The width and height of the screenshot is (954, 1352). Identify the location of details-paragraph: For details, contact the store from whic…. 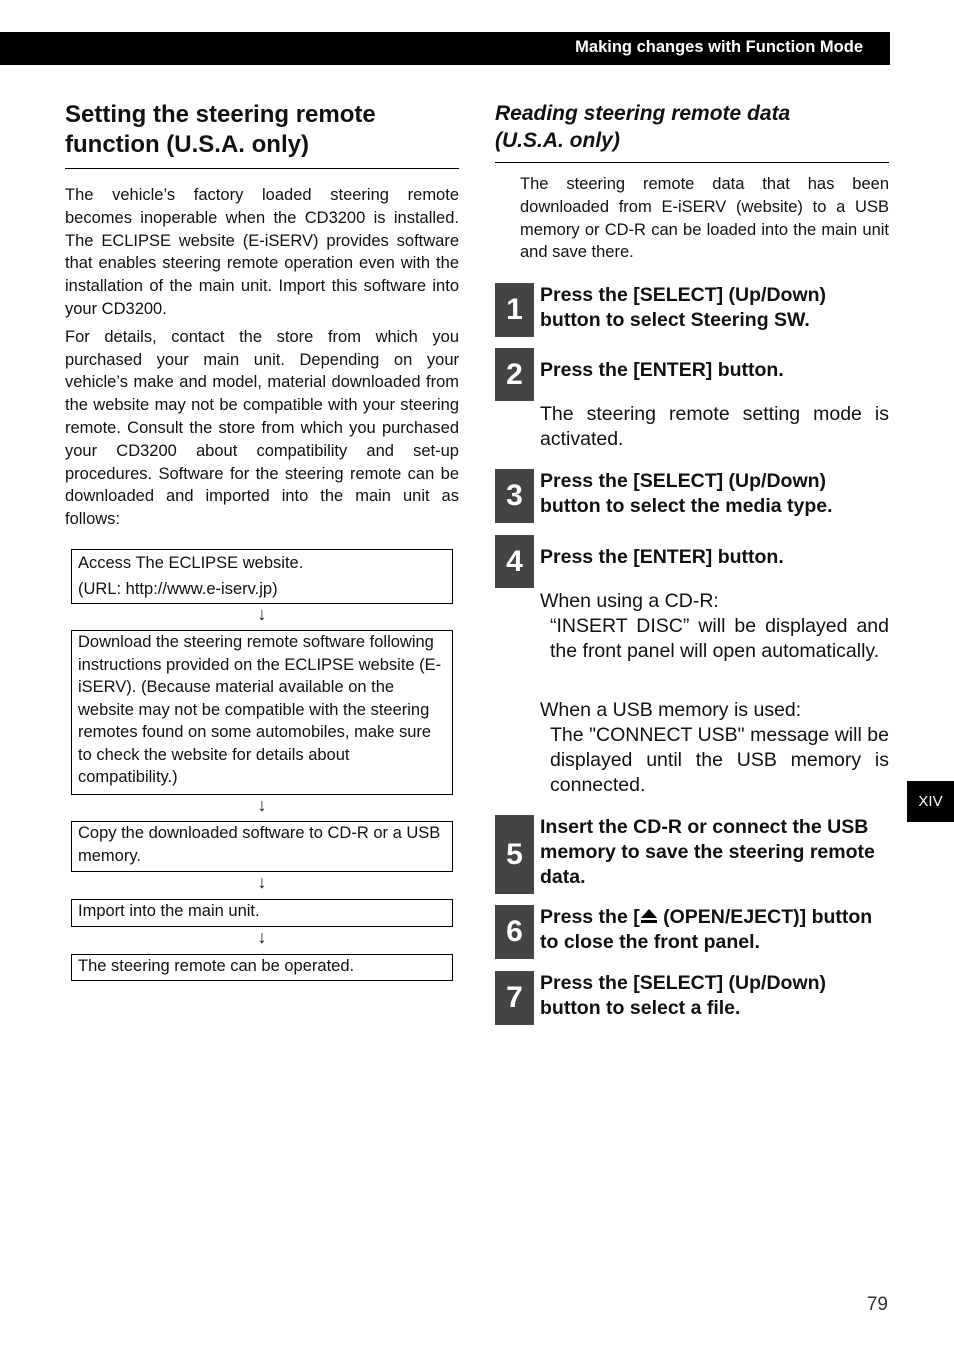
(262, 428).